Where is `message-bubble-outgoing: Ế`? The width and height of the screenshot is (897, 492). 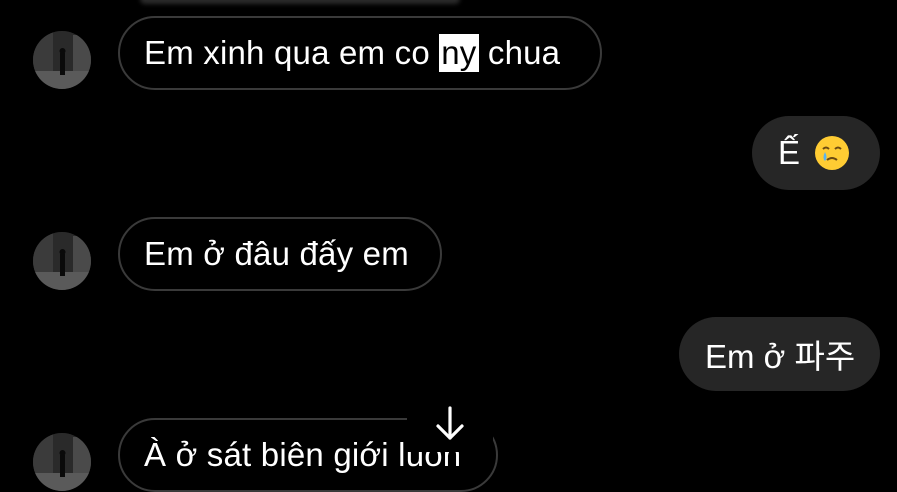
message-bubble-outgoing: Ế is located at coordinates (816, 153).